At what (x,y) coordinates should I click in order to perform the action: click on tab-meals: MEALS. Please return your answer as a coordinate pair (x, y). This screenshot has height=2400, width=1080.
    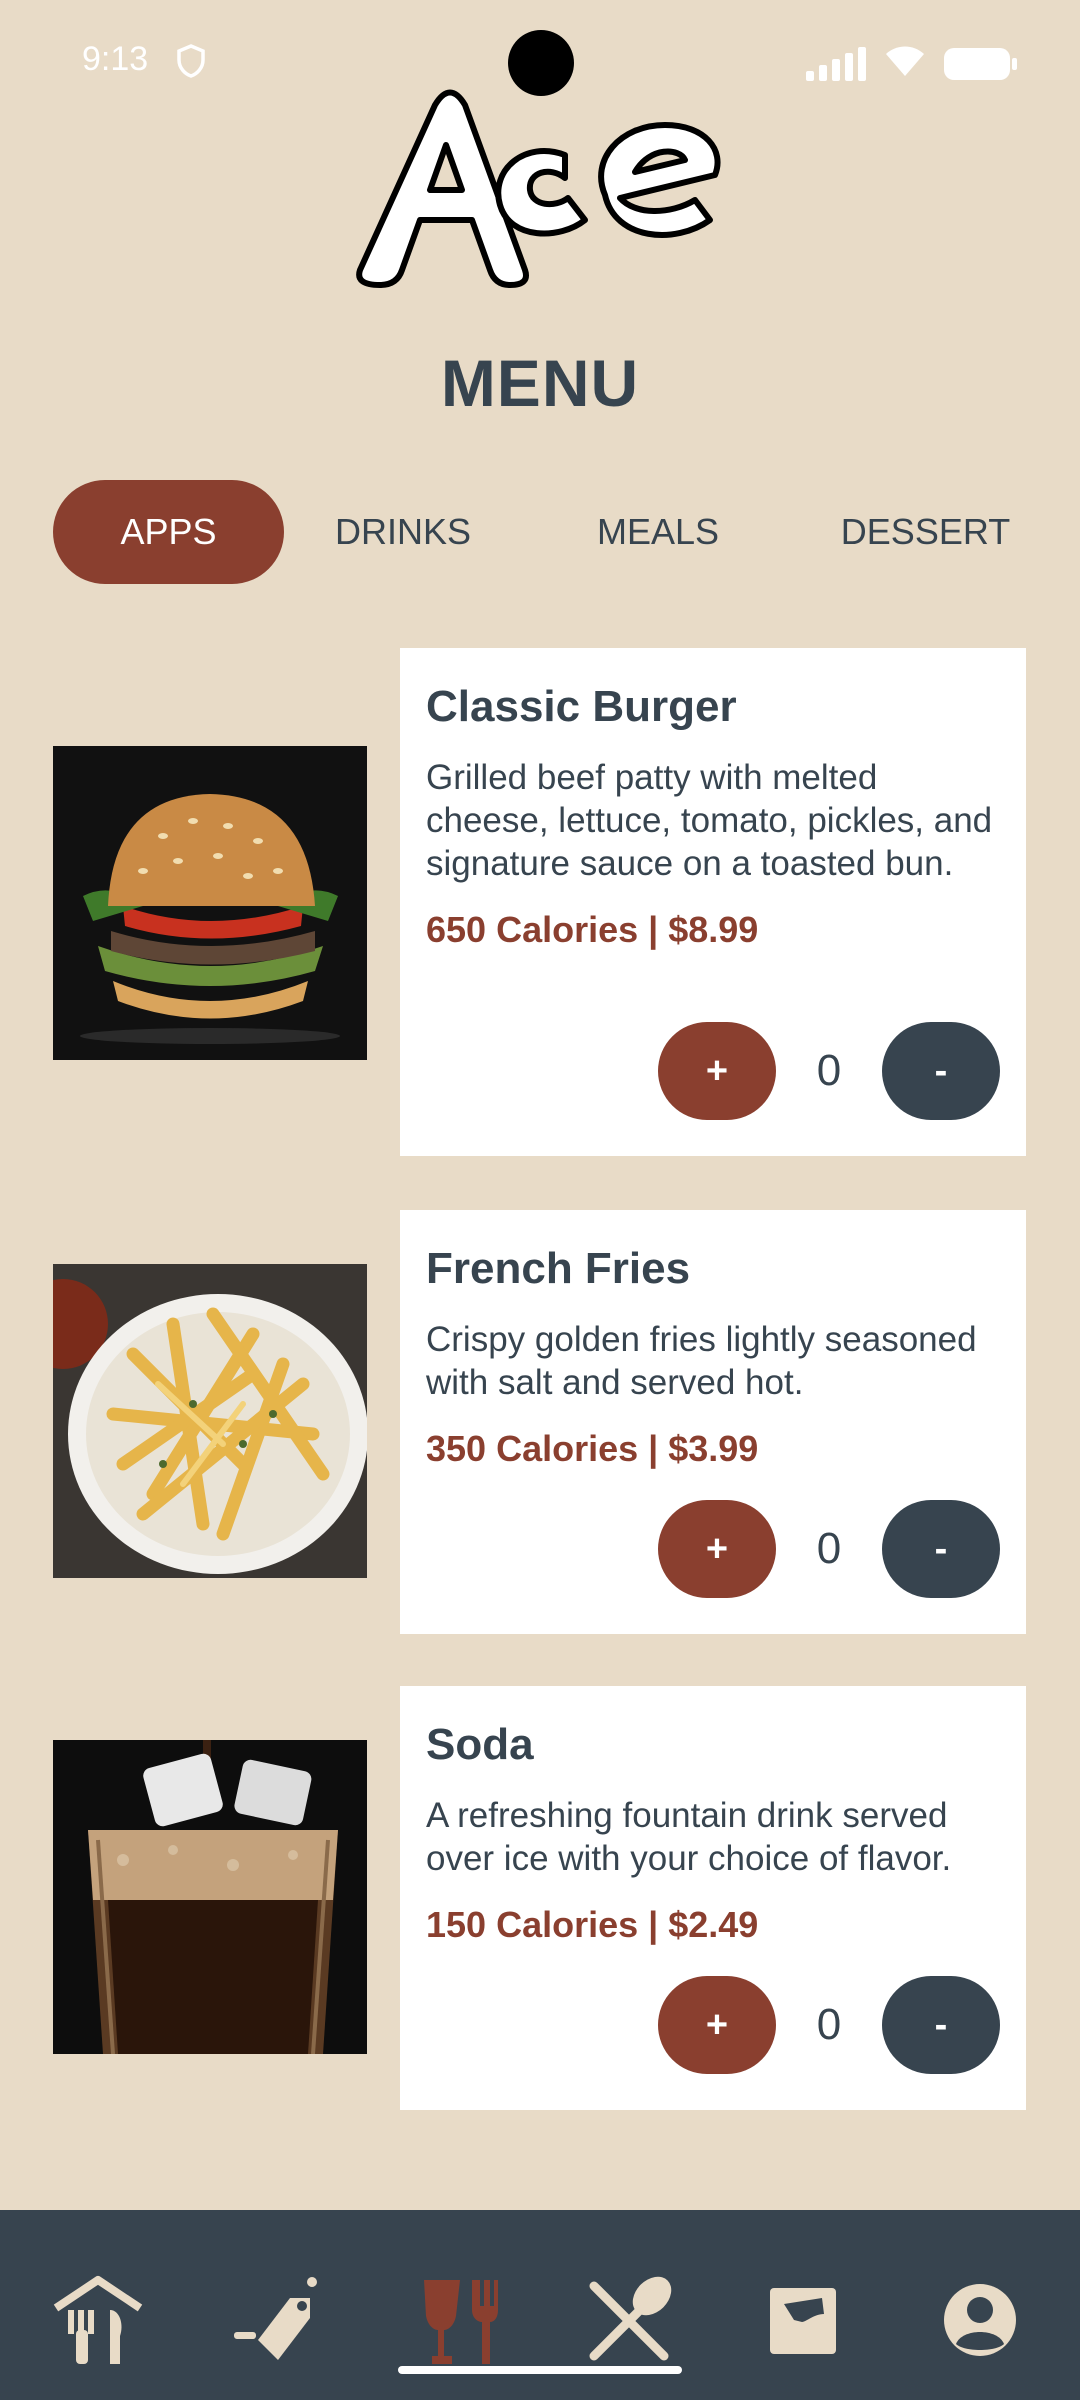
    Looking at the image, I should click on (658, 532).